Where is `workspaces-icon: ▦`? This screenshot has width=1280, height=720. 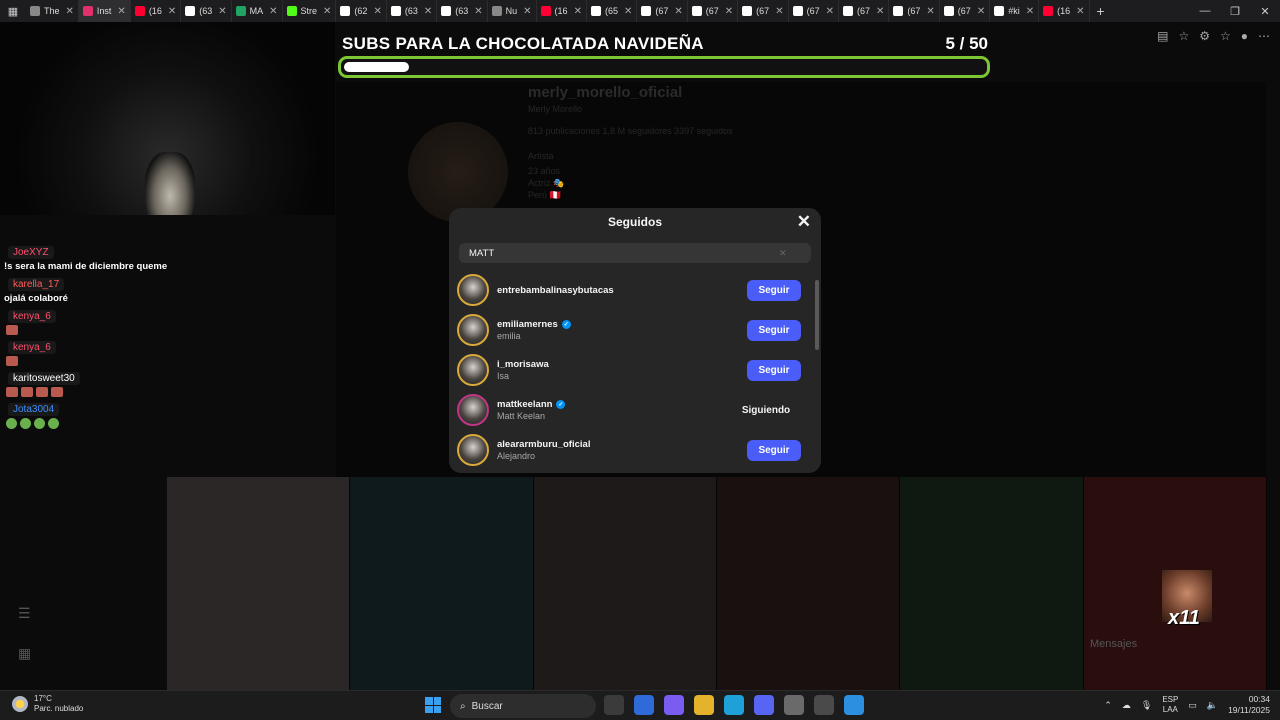
workspaces-icon: ▦ is located at coordinates (13, 11).